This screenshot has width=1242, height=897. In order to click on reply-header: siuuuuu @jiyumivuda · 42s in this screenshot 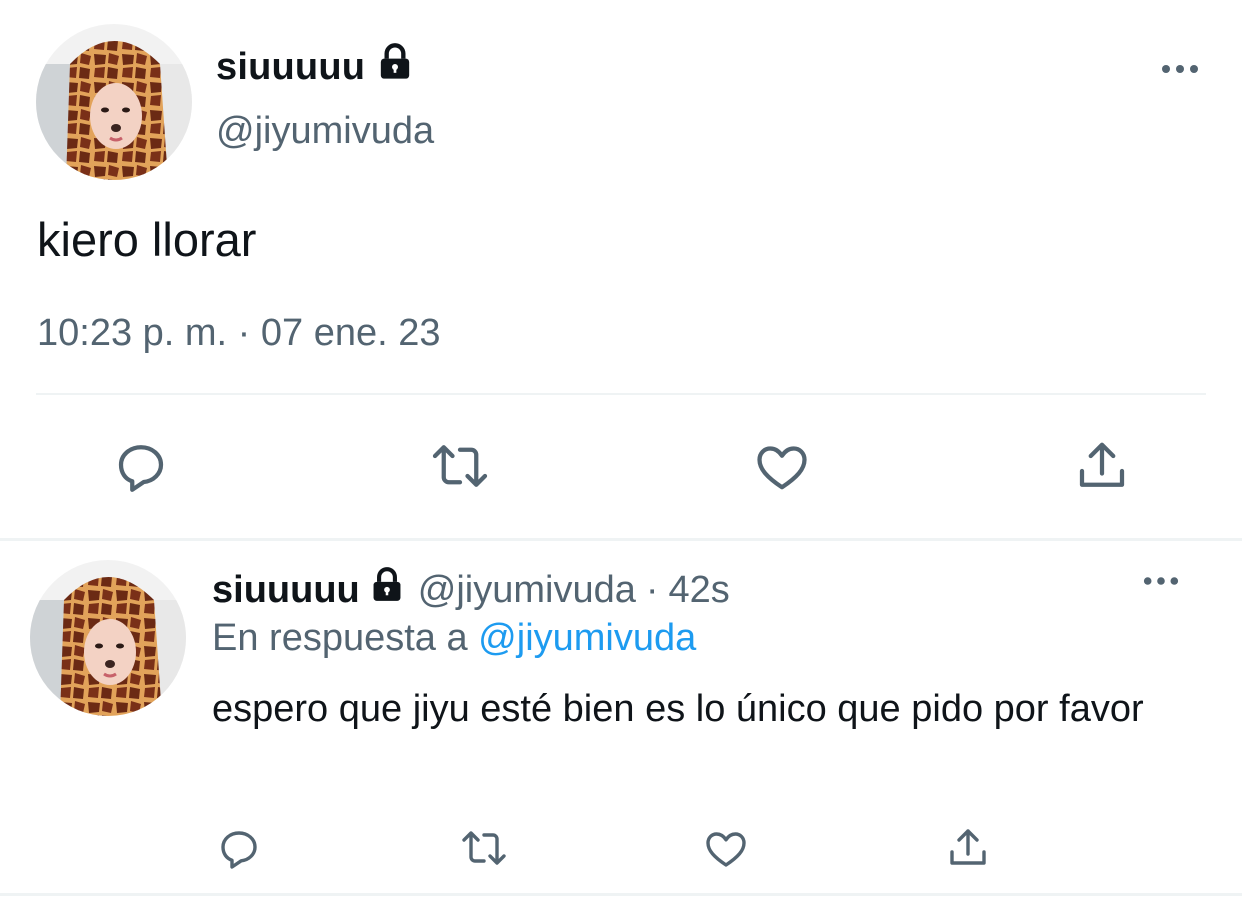, I will do `click(471, 590)`.